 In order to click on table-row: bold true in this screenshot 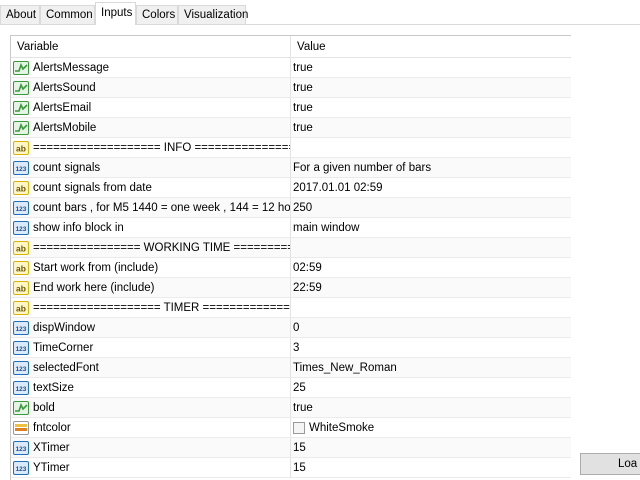, I will do `click(291, 408)`.